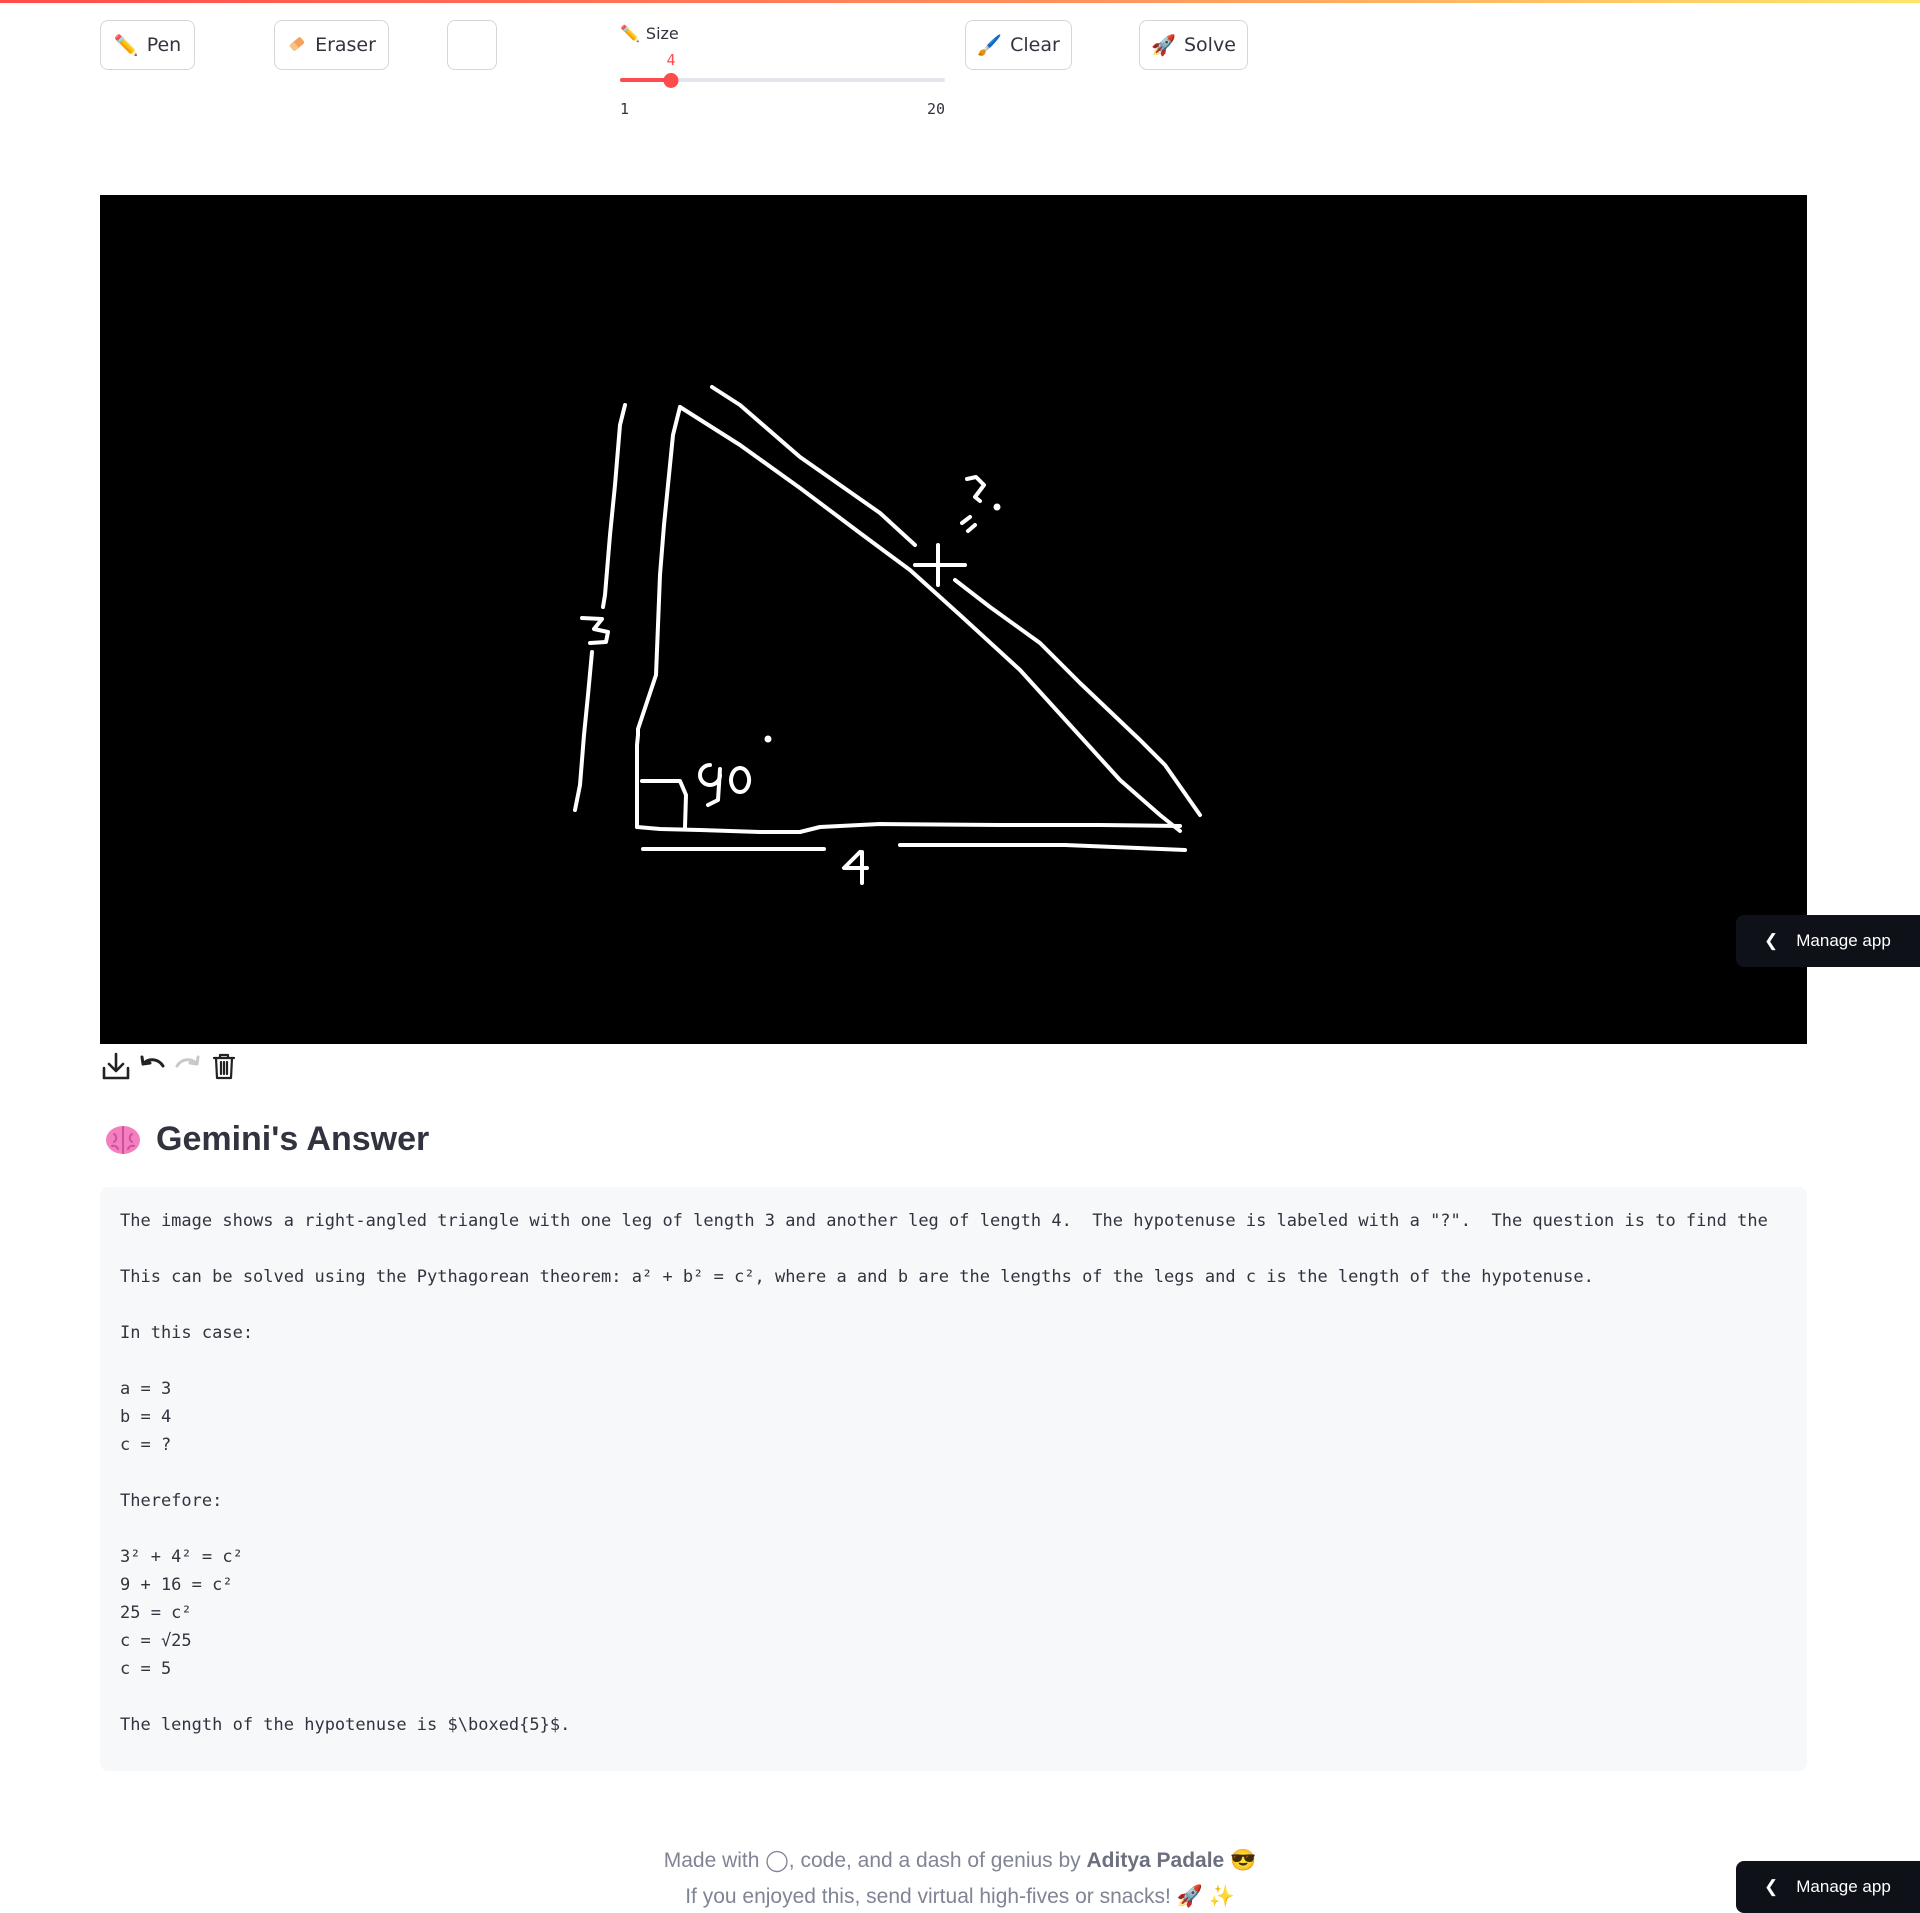  What do you see at coordinates (975, 489) in the screenshot?
I see `handwritten-question` at bounding box center [975, 489].